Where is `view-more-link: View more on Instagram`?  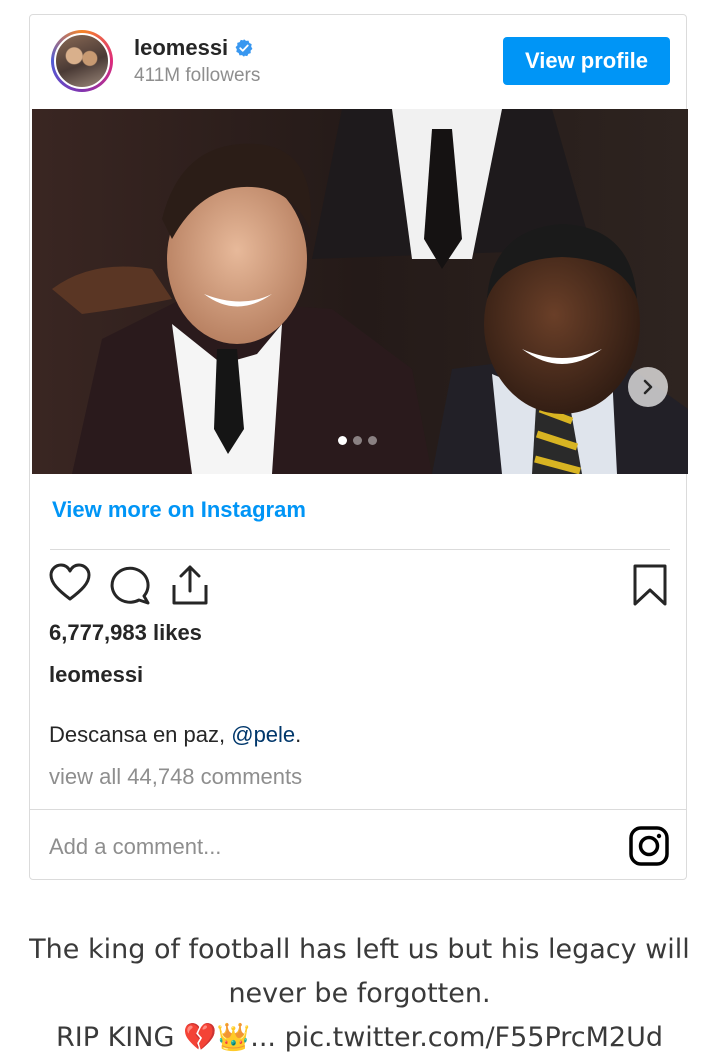 view-more-link: View more on Instagram is located at coordinates (179, 510).